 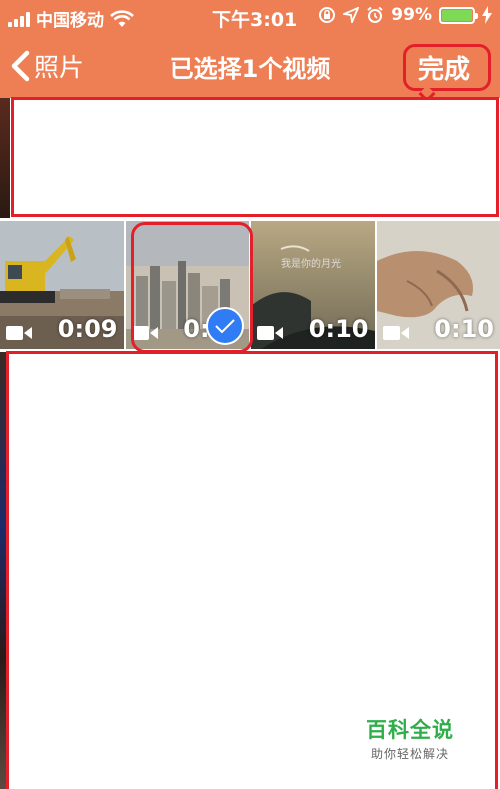 What do you see at coordinates (327, 15) in the screenshot?
I see `rotation-lock-icon` at bounding box center [327, 15].